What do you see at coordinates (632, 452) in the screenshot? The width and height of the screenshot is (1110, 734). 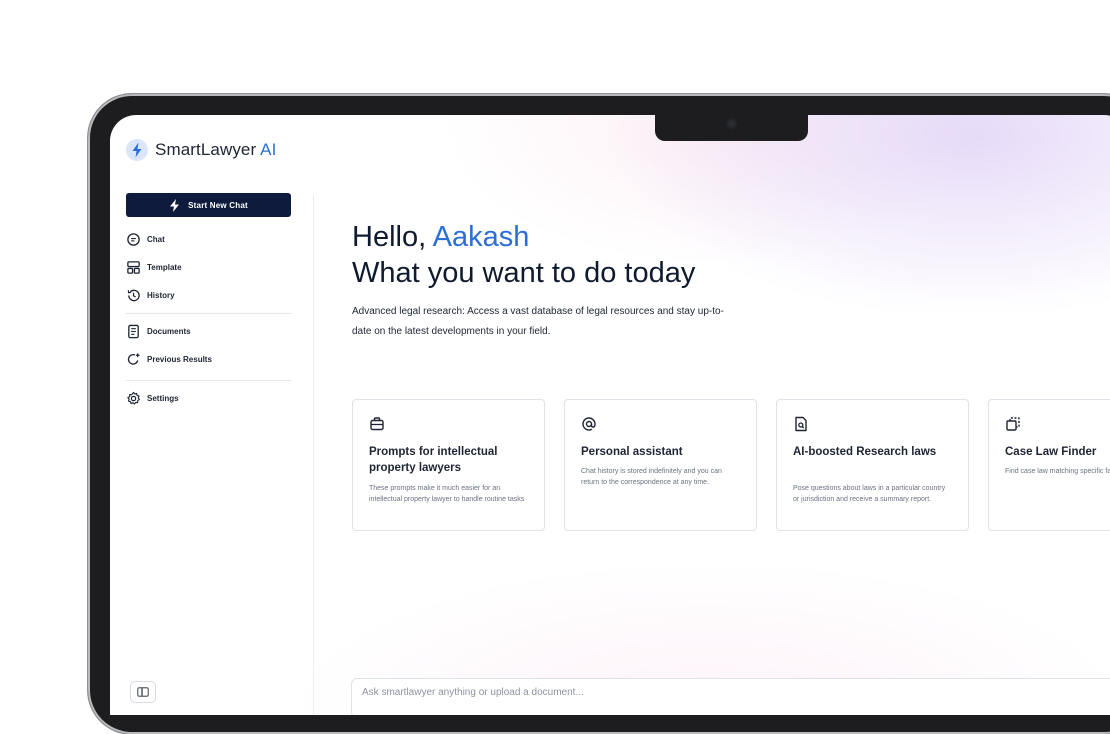 I see `card-title: Personal assistant` at bounding box center [632, 452].